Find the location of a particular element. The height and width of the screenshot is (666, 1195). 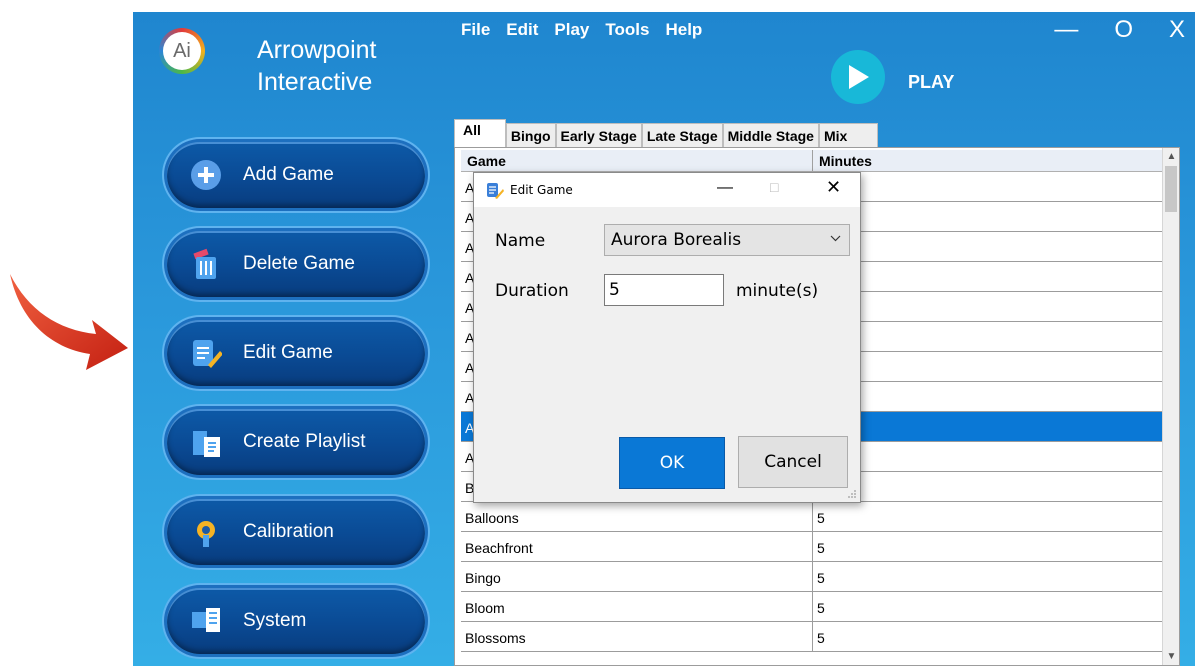

brand-name-line1: Arrowpoint is located at coordinates (317, 50).